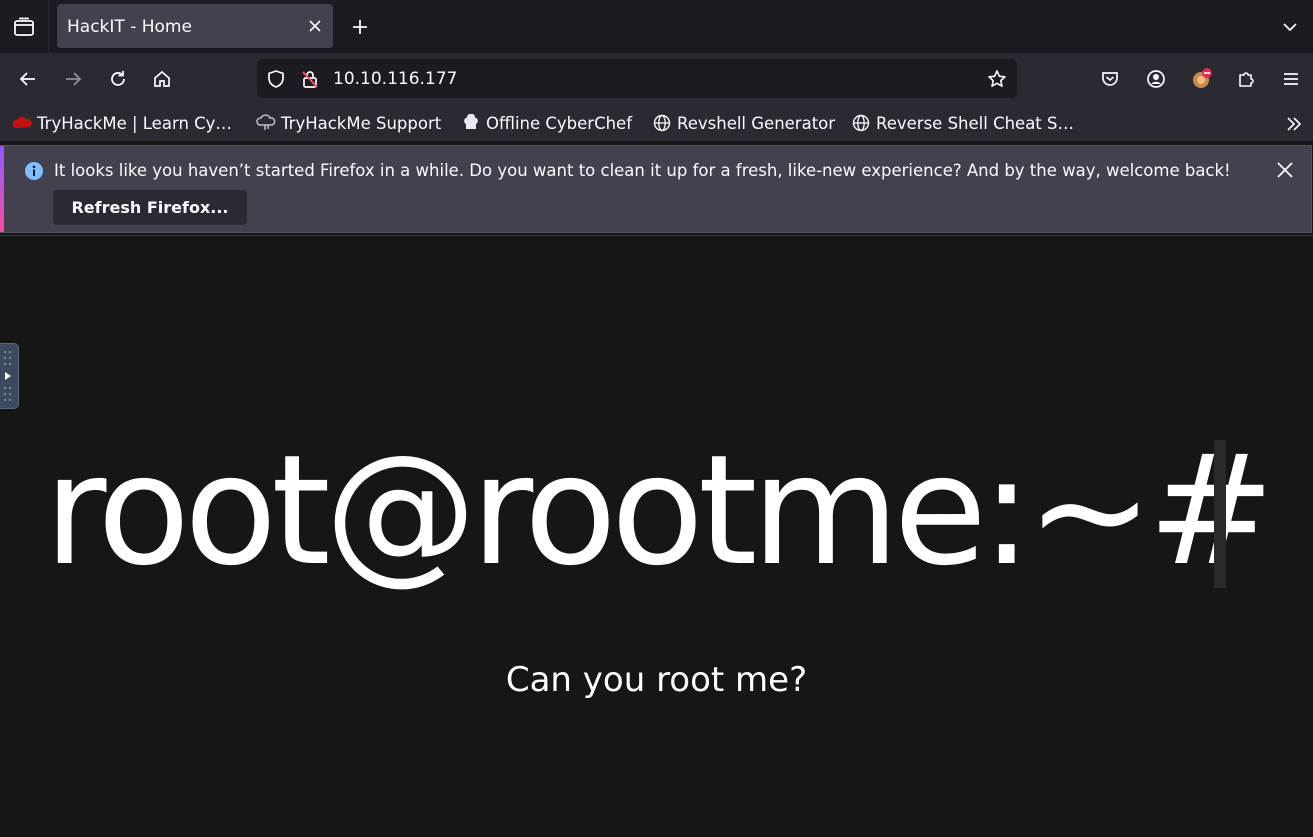 This screenshot has height=837, width=1313. What do you see at coordinates (997, 79) in the screenshot?
I see `bookmark-star-icon` at bounding box center [997, 79].